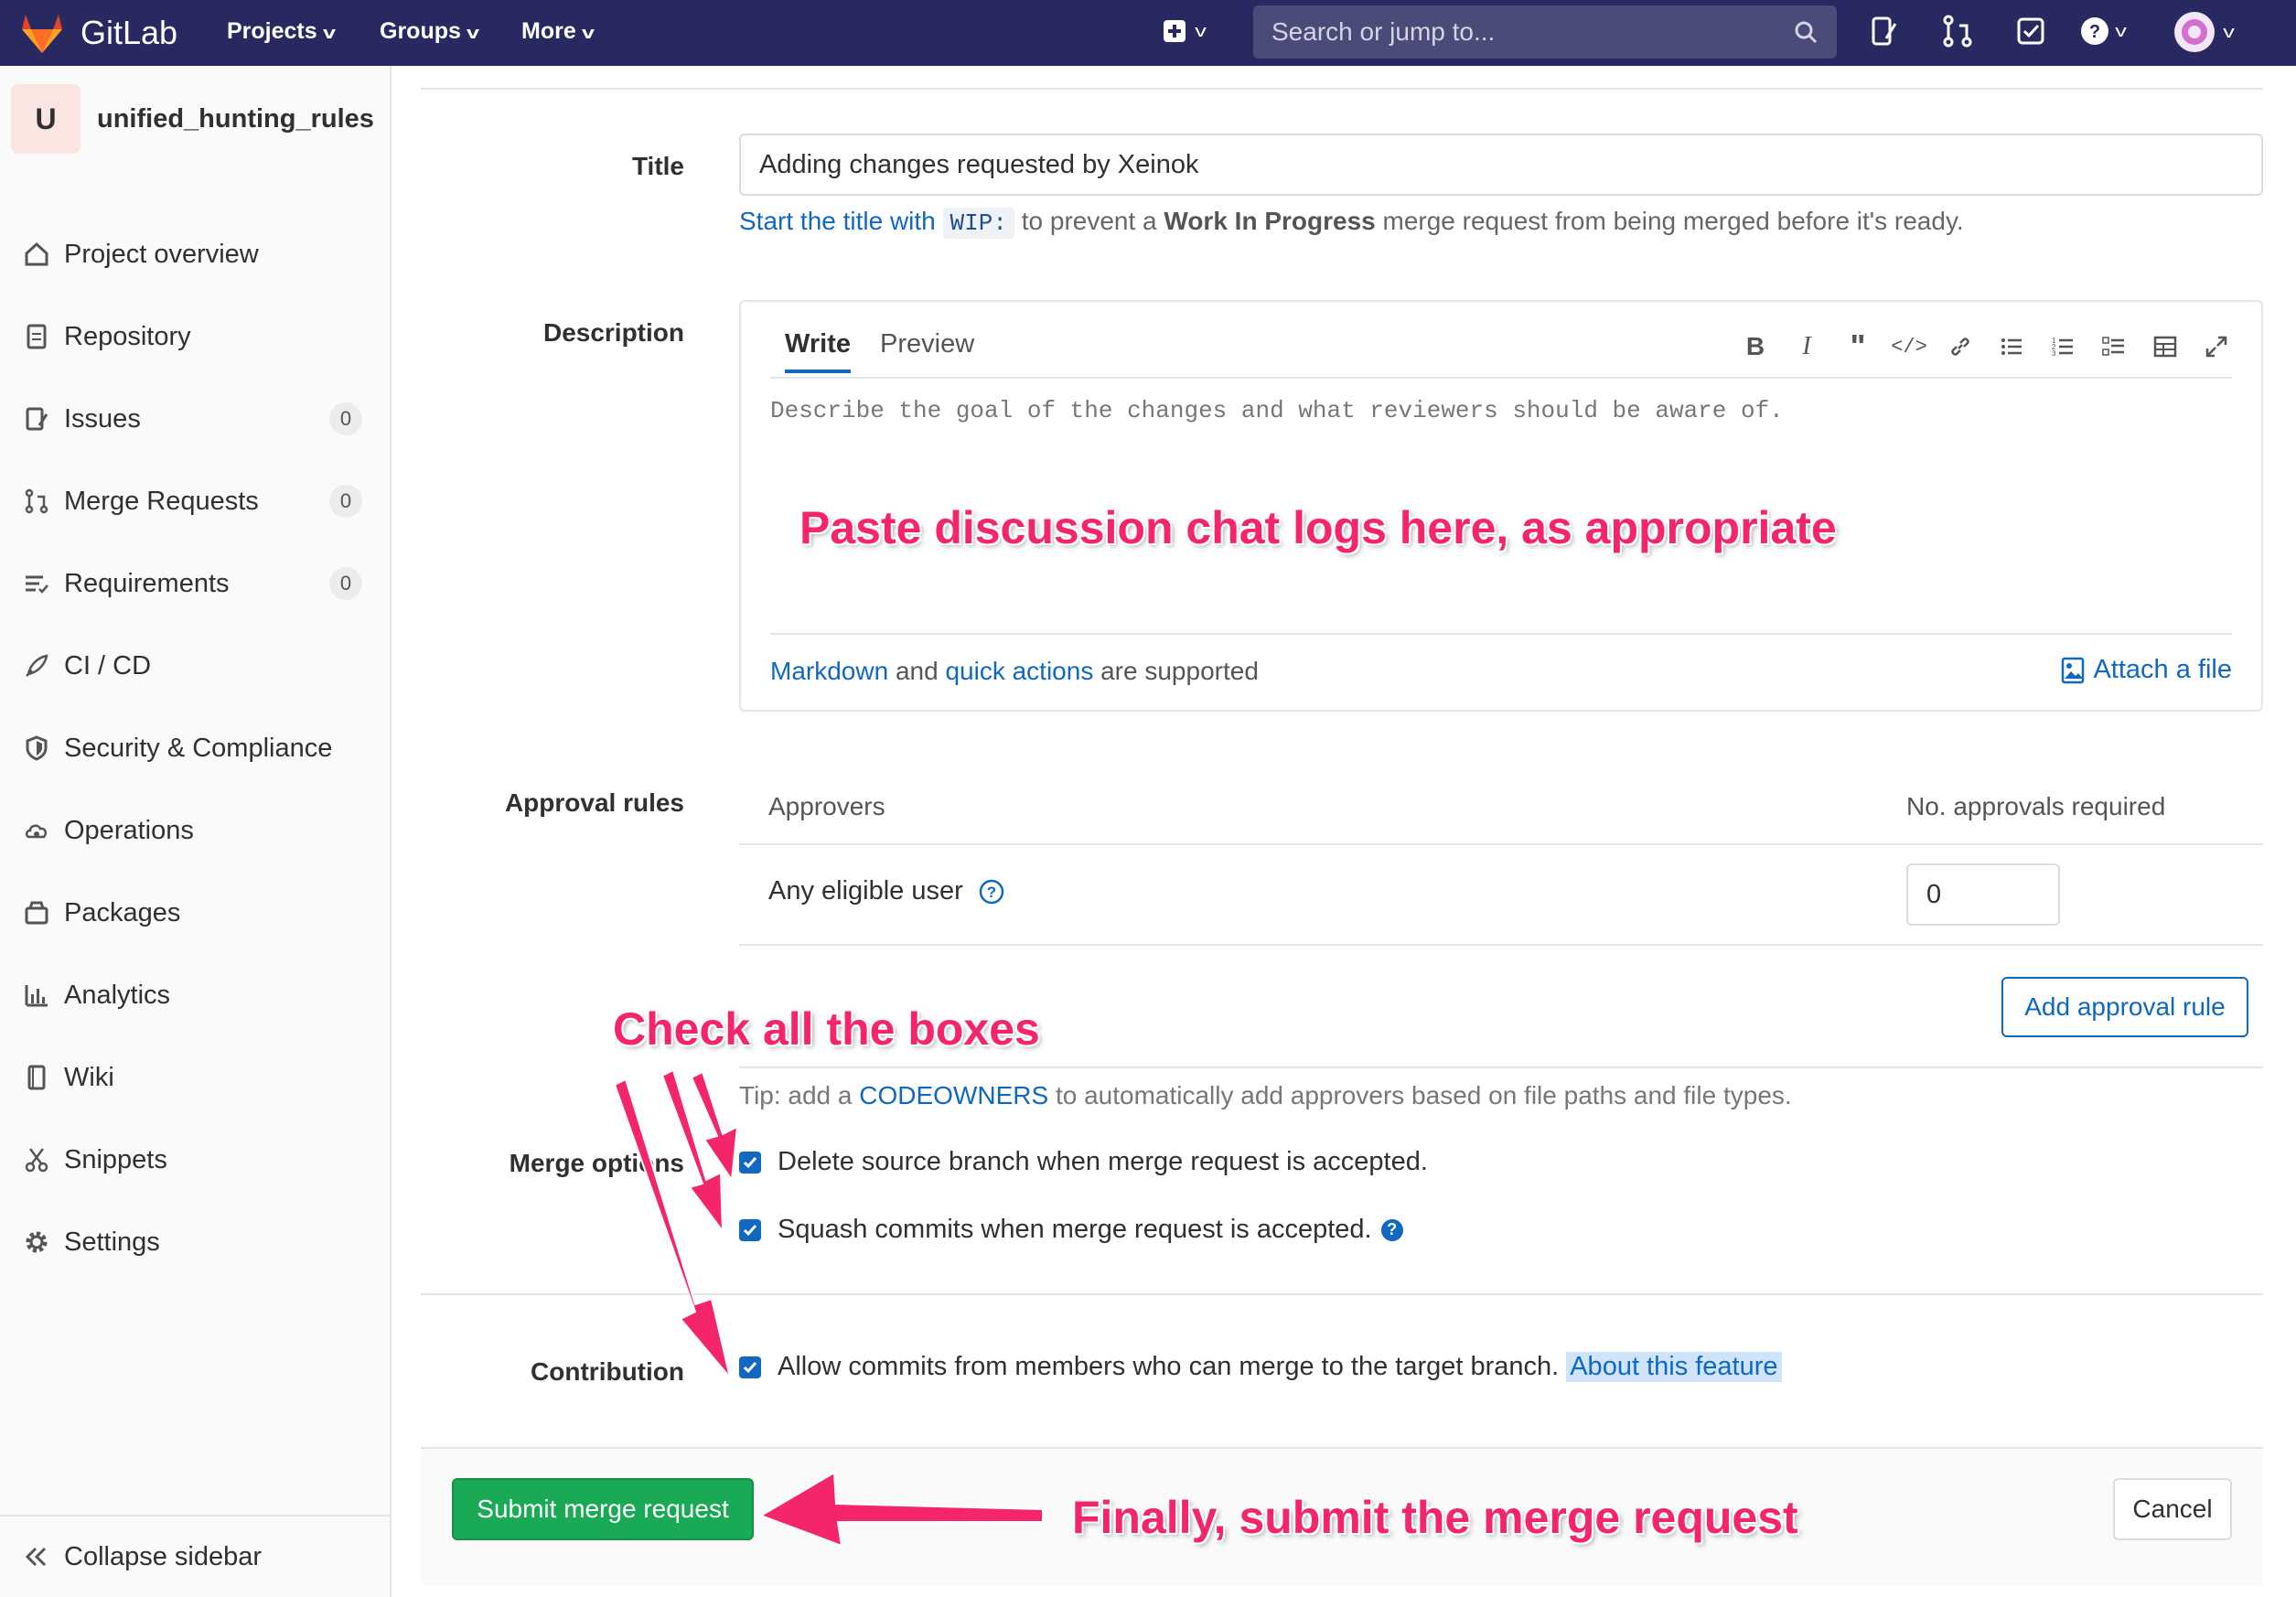 This screenshot has width=2296, height=1597. Describe the element at coordinates (714, 1127) in the screenshot. I see `arrow-to-delete-checkbox` at that location.